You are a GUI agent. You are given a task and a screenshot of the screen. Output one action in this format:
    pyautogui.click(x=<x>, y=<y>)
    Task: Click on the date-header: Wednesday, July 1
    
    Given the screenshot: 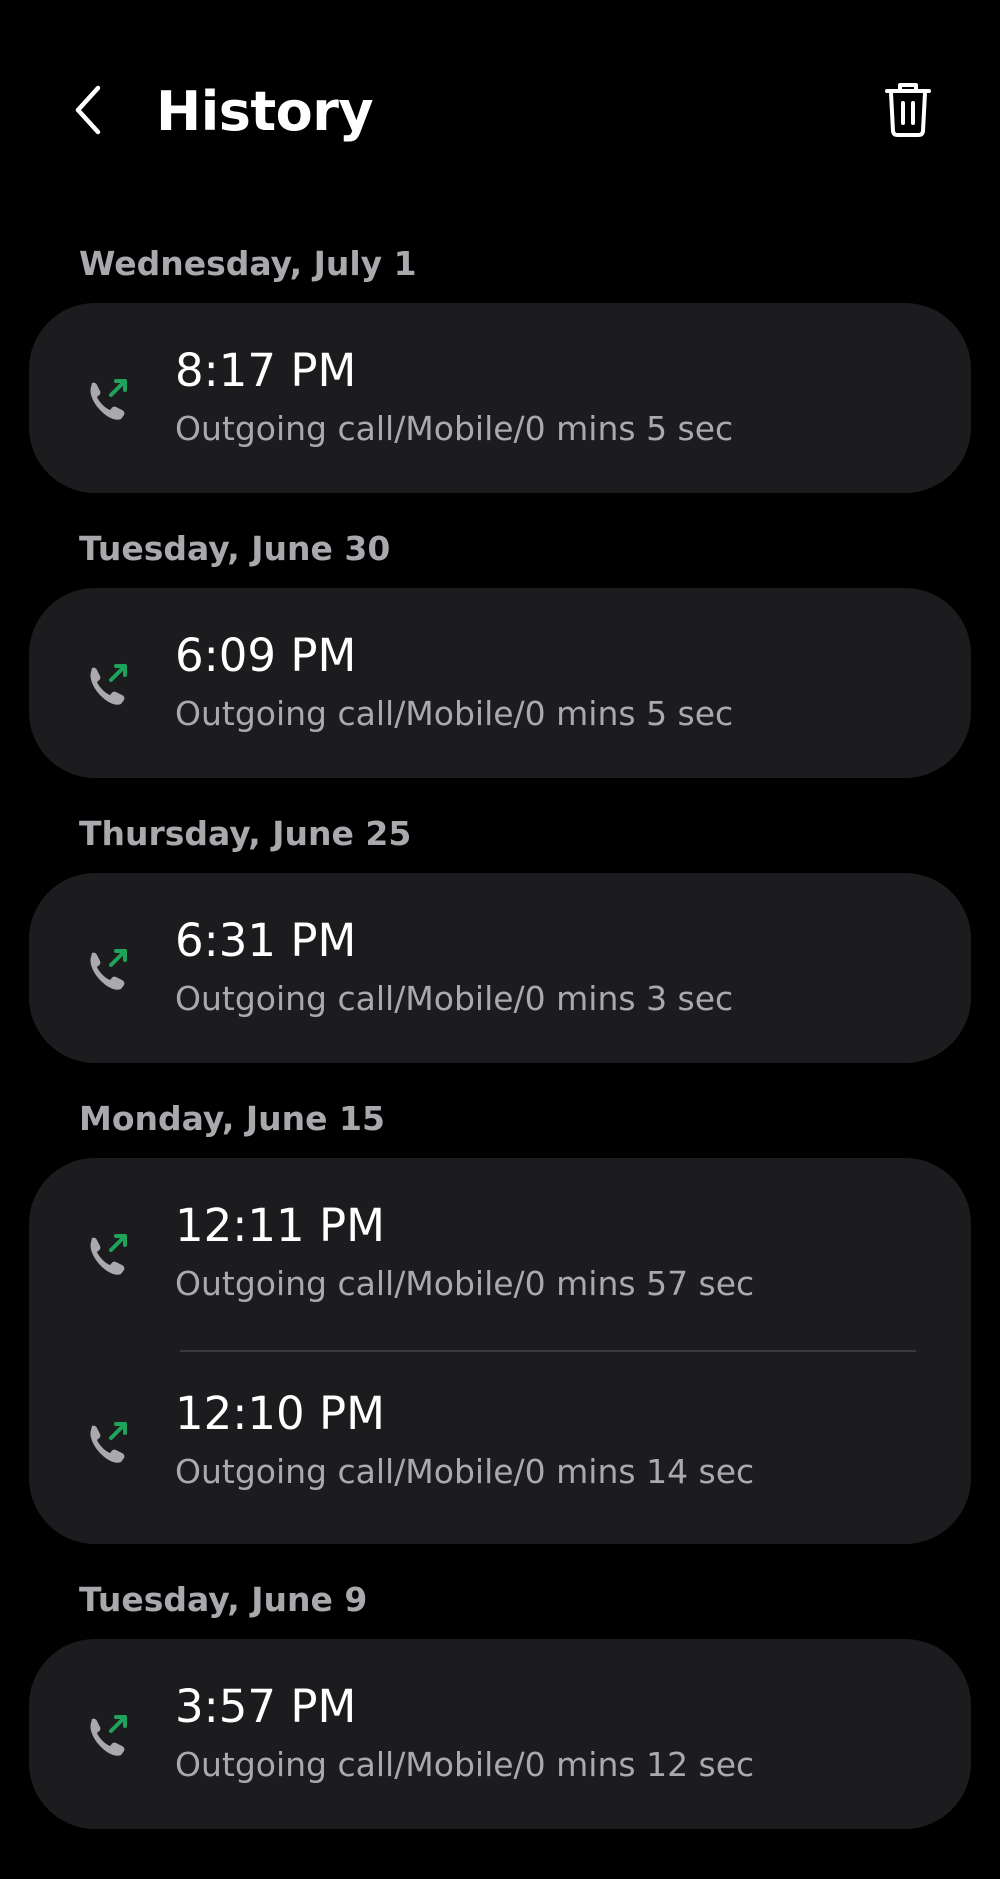 What is the action you would take?
    pyautogui.click(x=248, y=263)
    